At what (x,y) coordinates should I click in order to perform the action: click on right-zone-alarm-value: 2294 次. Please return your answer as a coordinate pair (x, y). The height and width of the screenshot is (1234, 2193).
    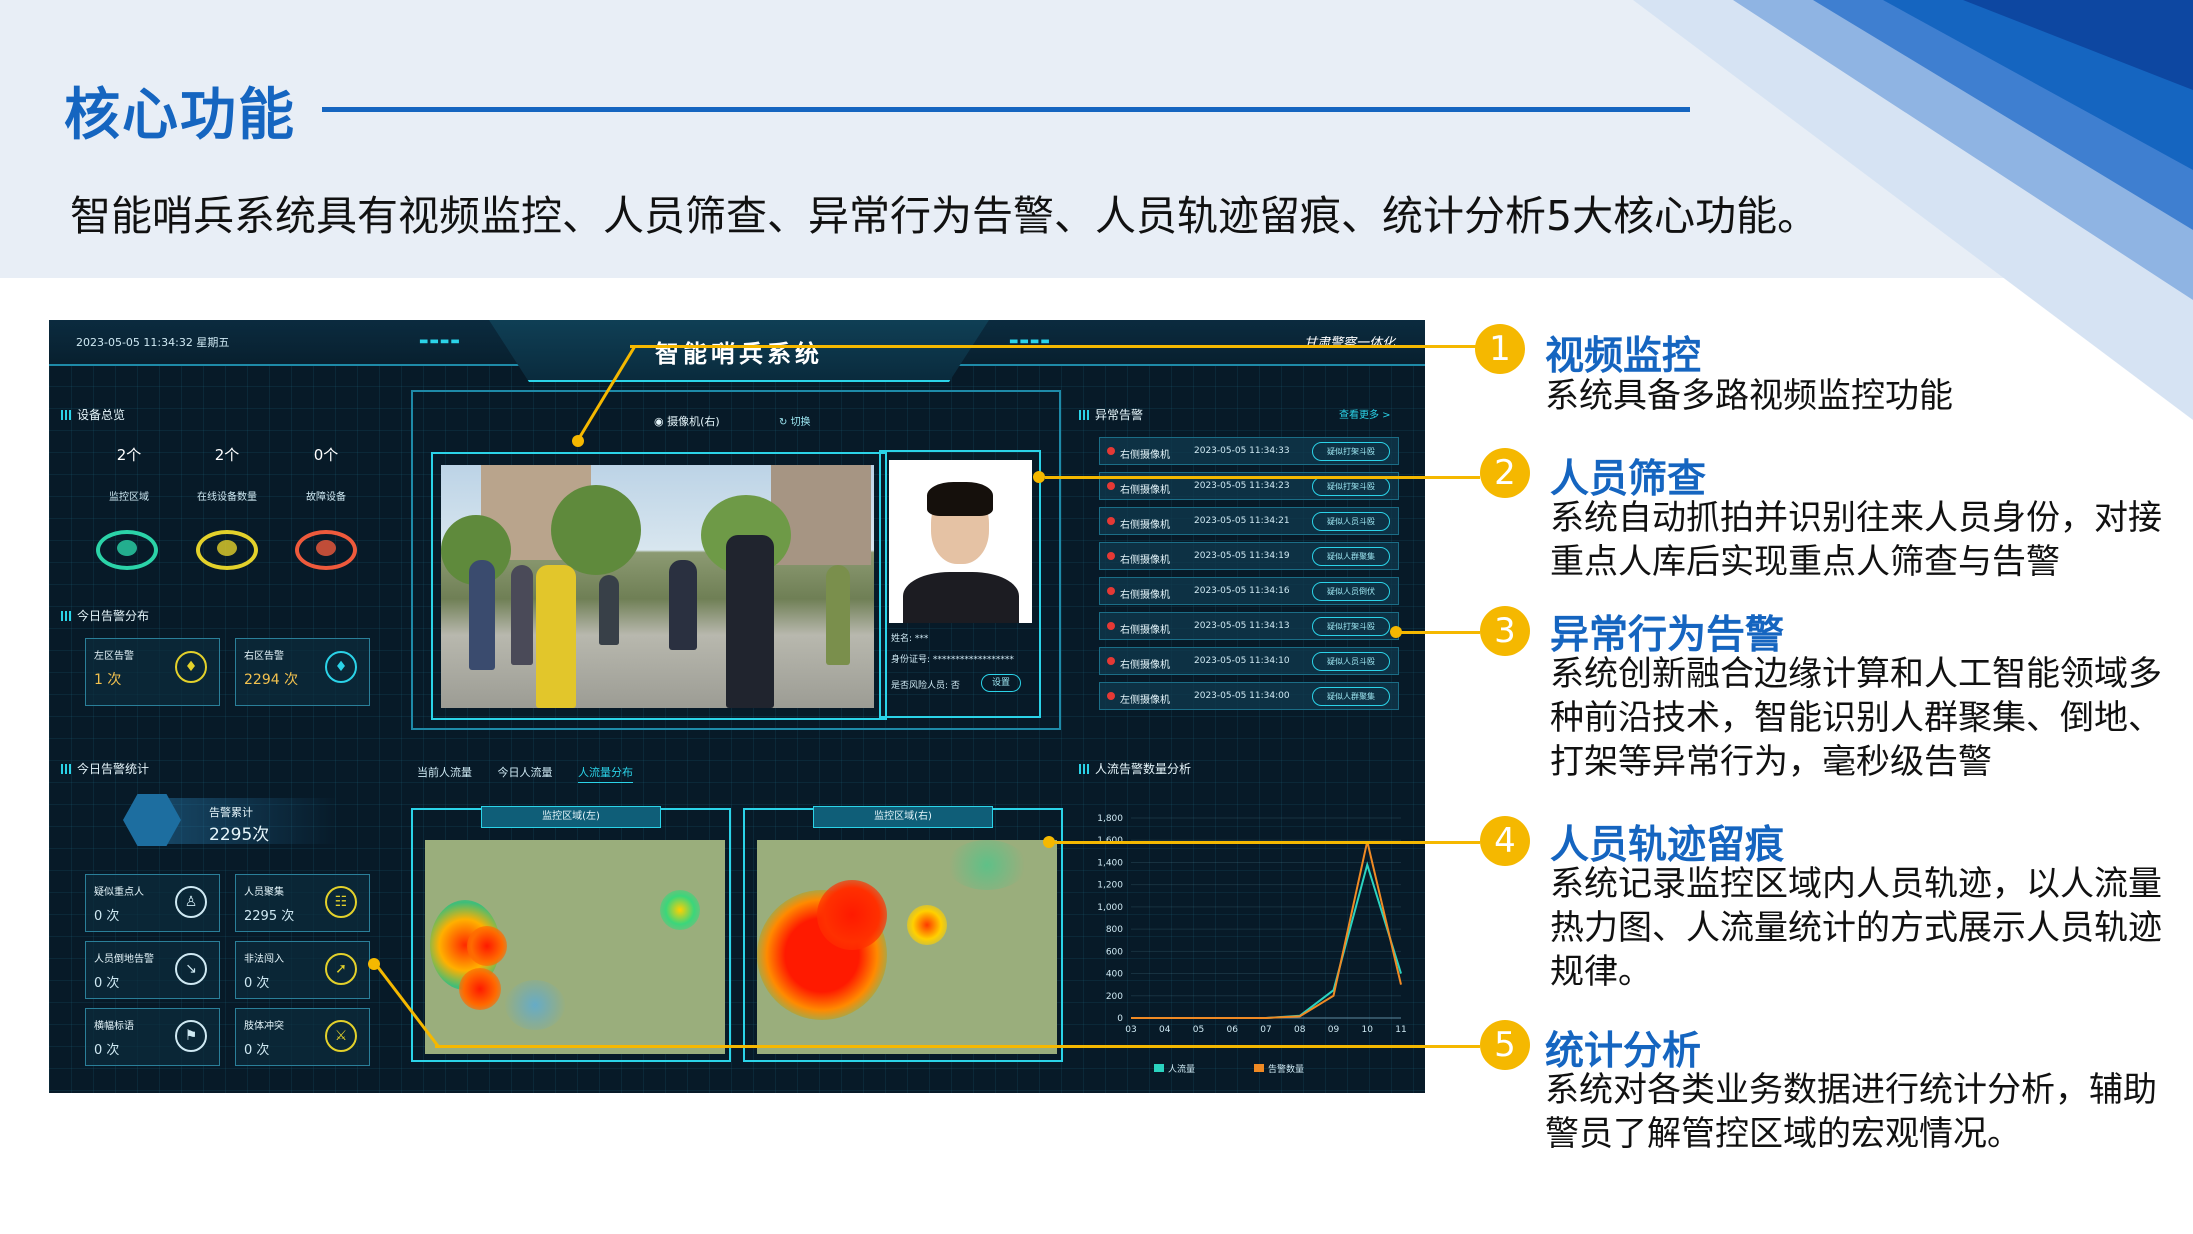
    Looking at the image, I should click on (271, 680).